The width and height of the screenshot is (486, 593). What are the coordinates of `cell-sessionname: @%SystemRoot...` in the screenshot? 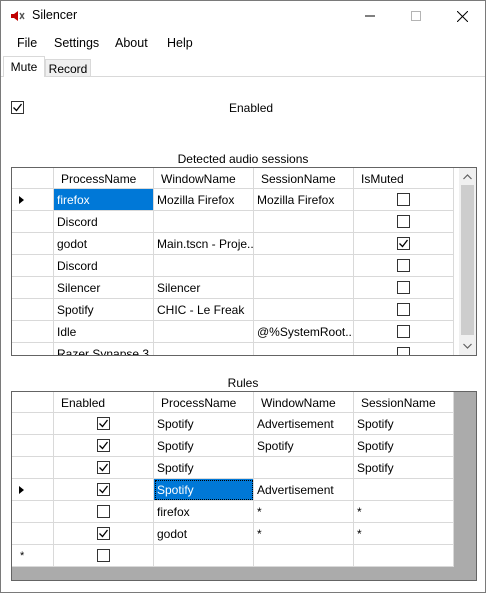 It's located at (304, 332).